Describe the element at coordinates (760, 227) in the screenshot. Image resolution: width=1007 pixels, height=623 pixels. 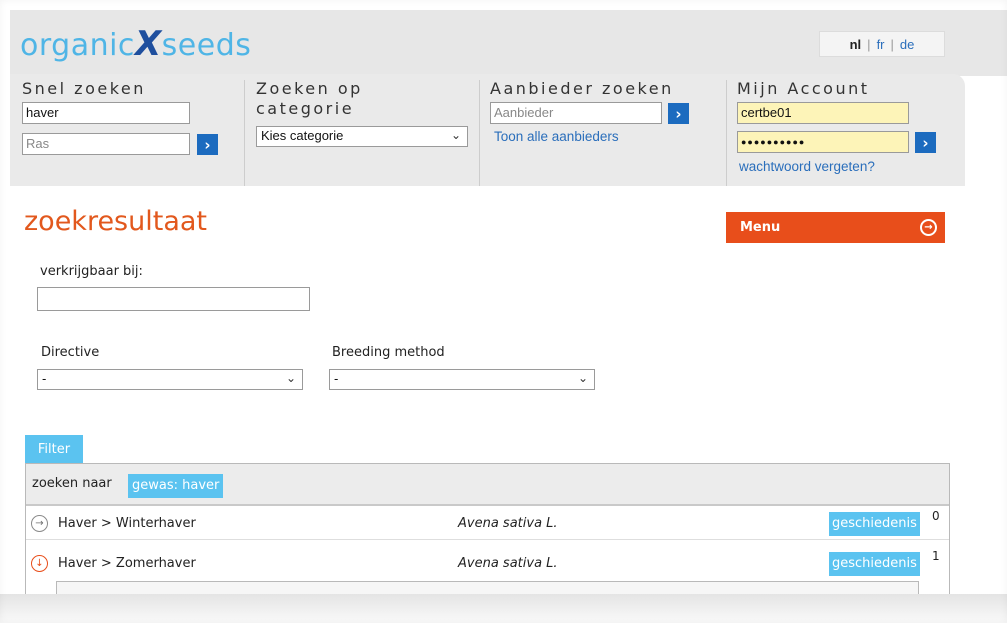
I see `menu-label: Menu` at that location.